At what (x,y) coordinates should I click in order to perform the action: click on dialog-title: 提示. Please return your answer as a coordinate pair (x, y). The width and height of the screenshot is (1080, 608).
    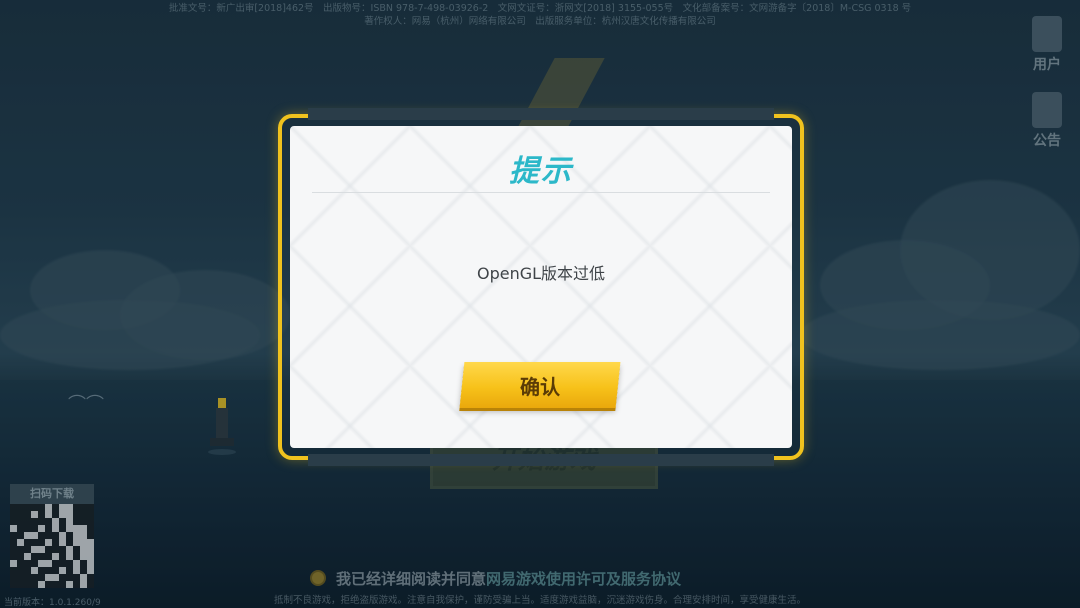
    Looking at the image, I should click on (541, 171).